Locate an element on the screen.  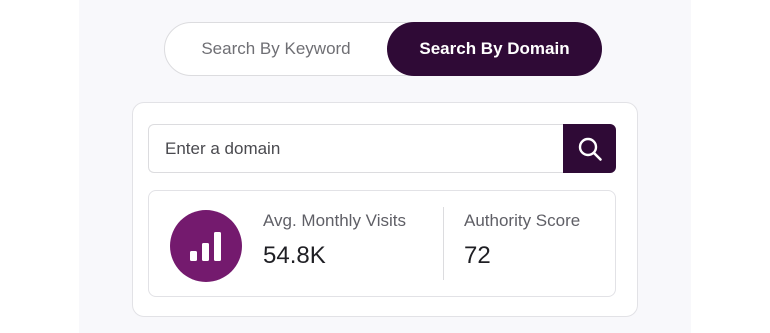
domain-search-input is located at coordinates (356, 148).